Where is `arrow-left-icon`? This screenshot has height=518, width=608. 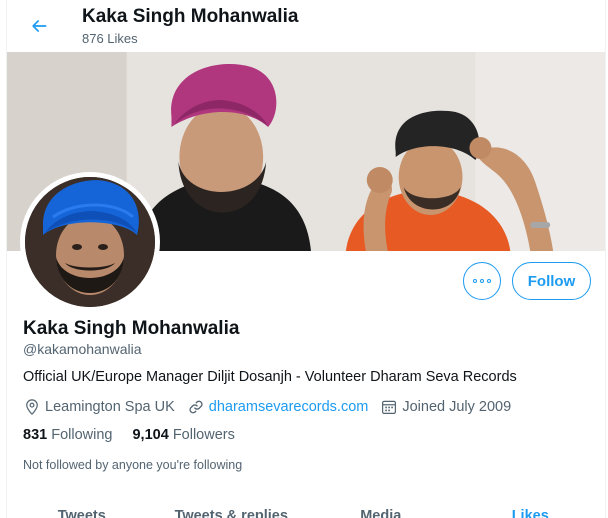 arrow-left-icon is located at coordinates (39, 26).